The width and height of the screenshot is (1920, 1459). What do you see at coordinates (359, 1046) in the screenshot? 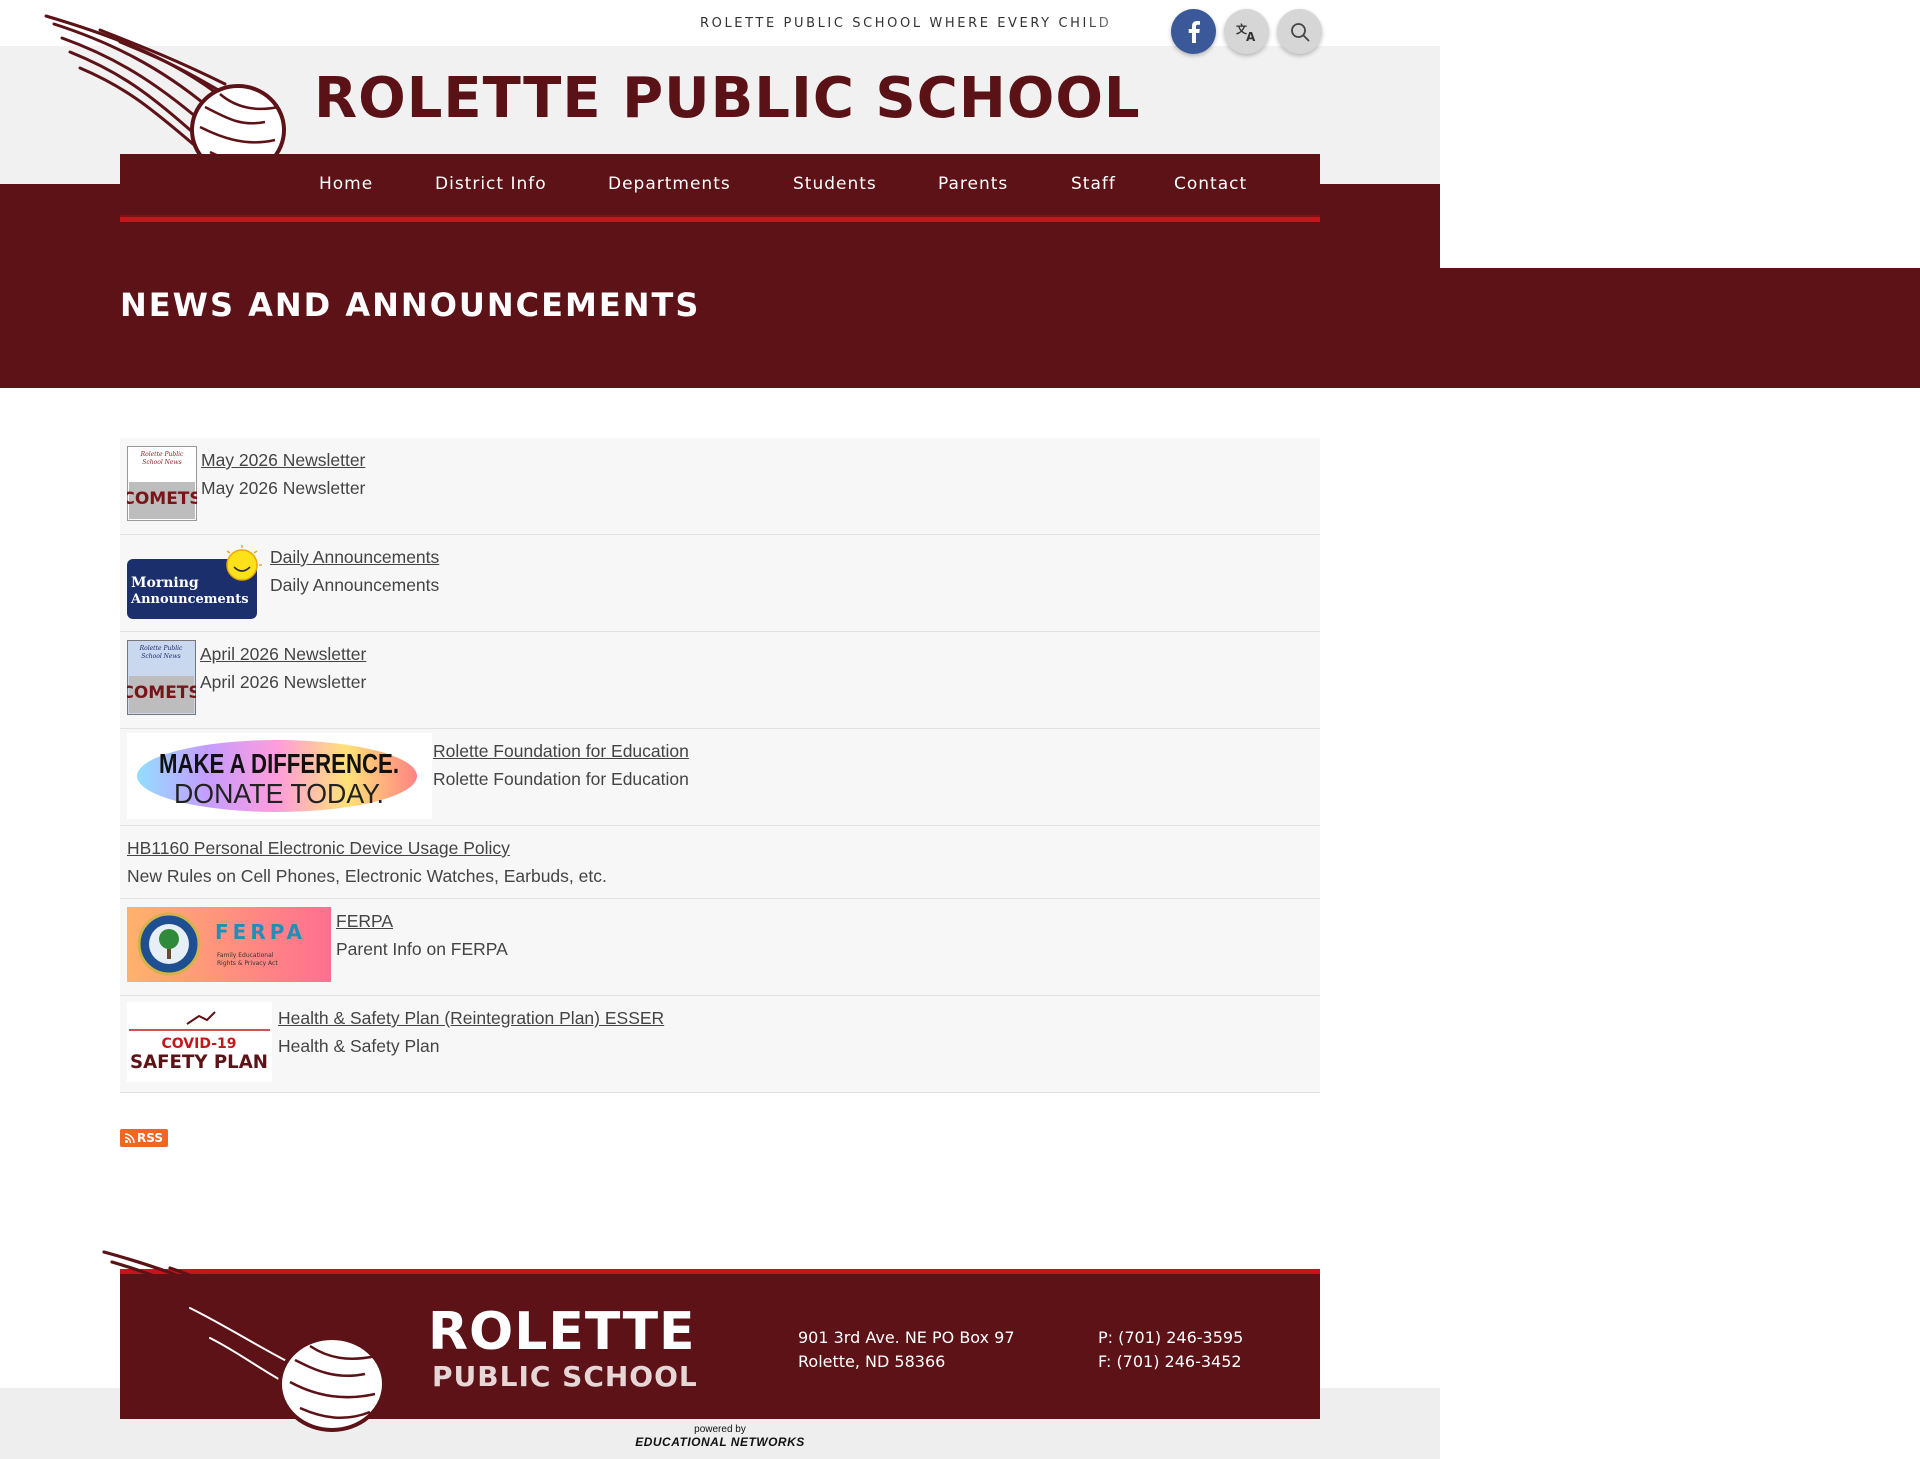
I see `news-description: Health & Safety Plan` at bounding box center [359, 1046].